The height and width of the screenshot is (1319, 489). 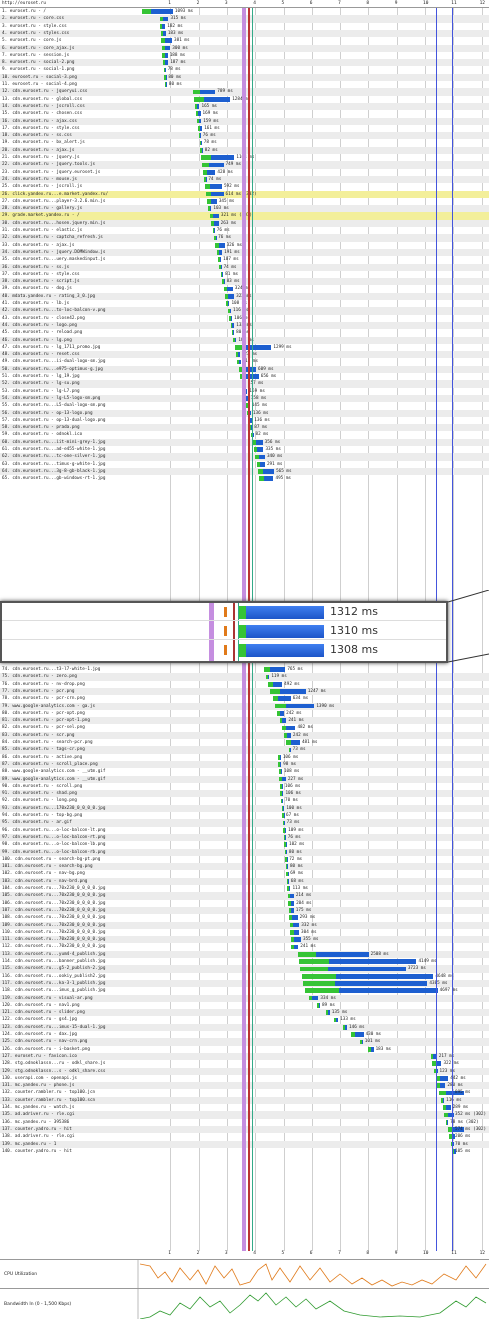 I want to click on request-label: 7. euroset.ru - session.js, so click(x=36, y=55).